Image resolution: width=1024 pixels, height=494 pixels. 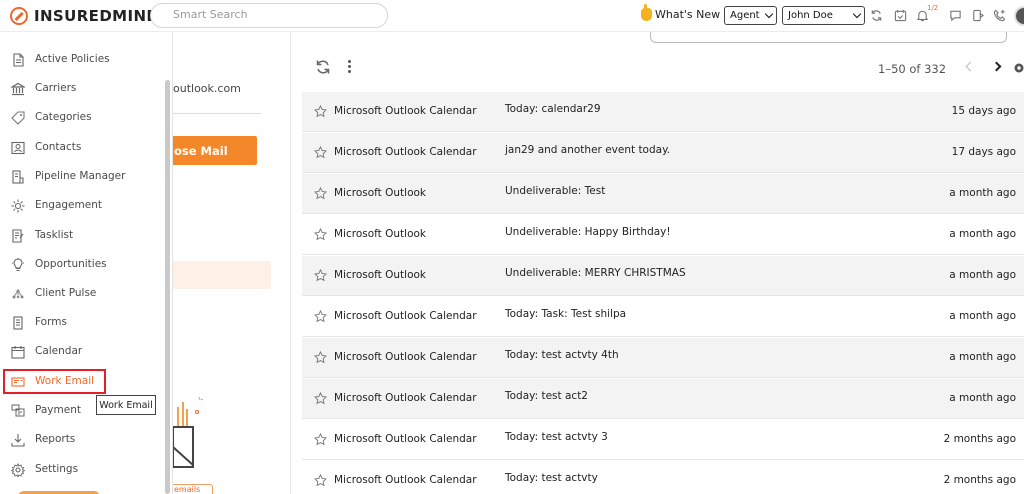 What do you see at coordinates (80, 265) in the screenshot?
I see `sidebar-item-opportunities: Opportunities` at bounding box center [80, 265].